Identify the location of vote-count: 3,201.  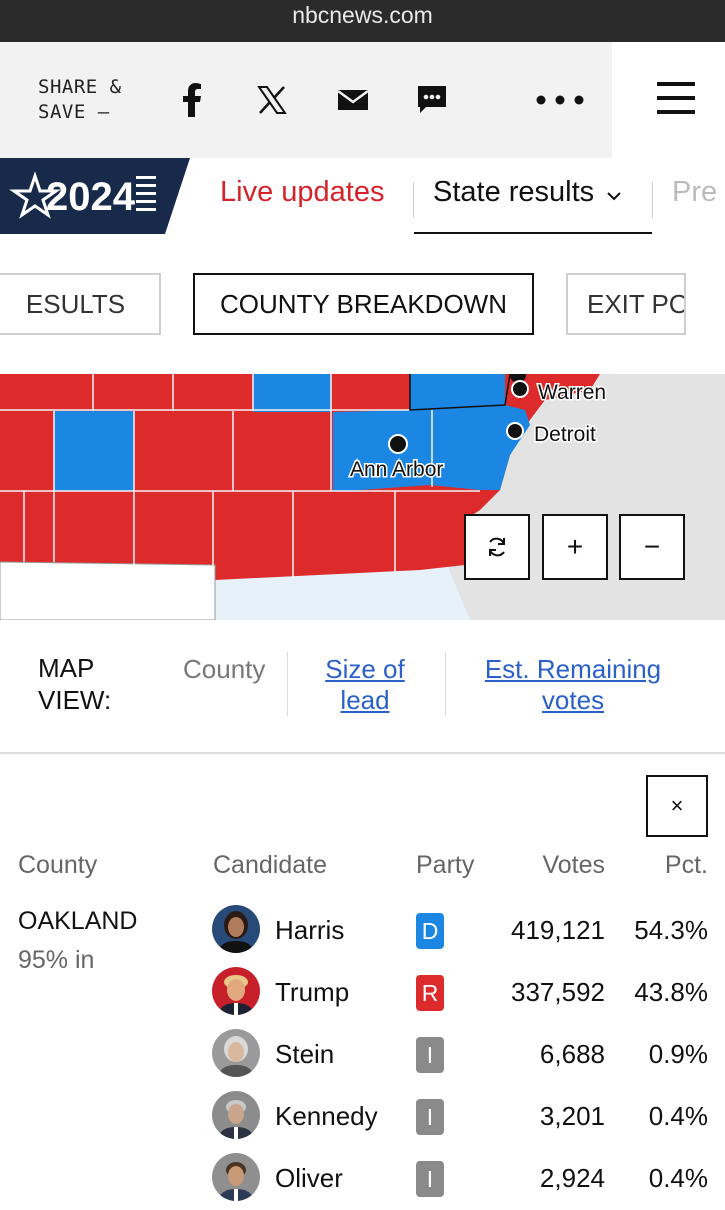
(572, 1116).